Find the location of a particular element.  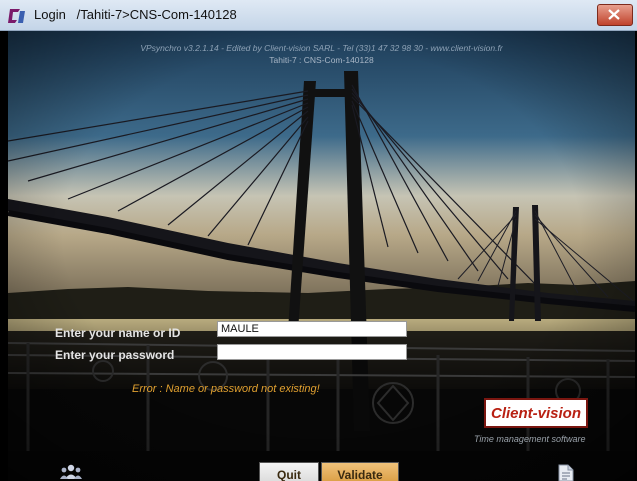

name-label: Enter your name or ID is located at coordinates (118, 333).